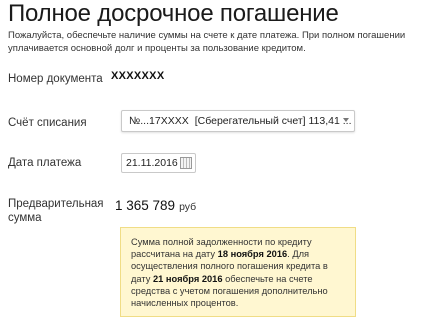 The image size is (423, 320). I want to click on payment-date-label: Дата платежа, so click(45, 163).